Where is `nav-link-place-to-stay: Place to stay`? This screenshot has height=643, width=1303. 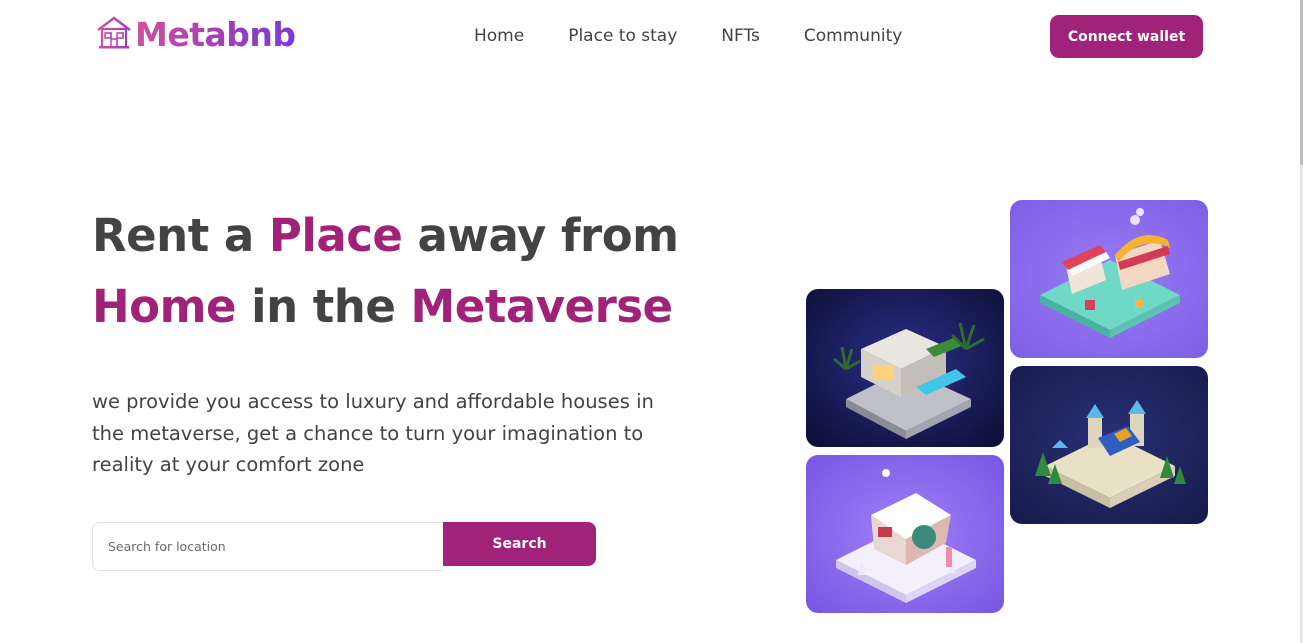
nav-link-place-to-stay: Place to stay is located at coordinates (622, 36).